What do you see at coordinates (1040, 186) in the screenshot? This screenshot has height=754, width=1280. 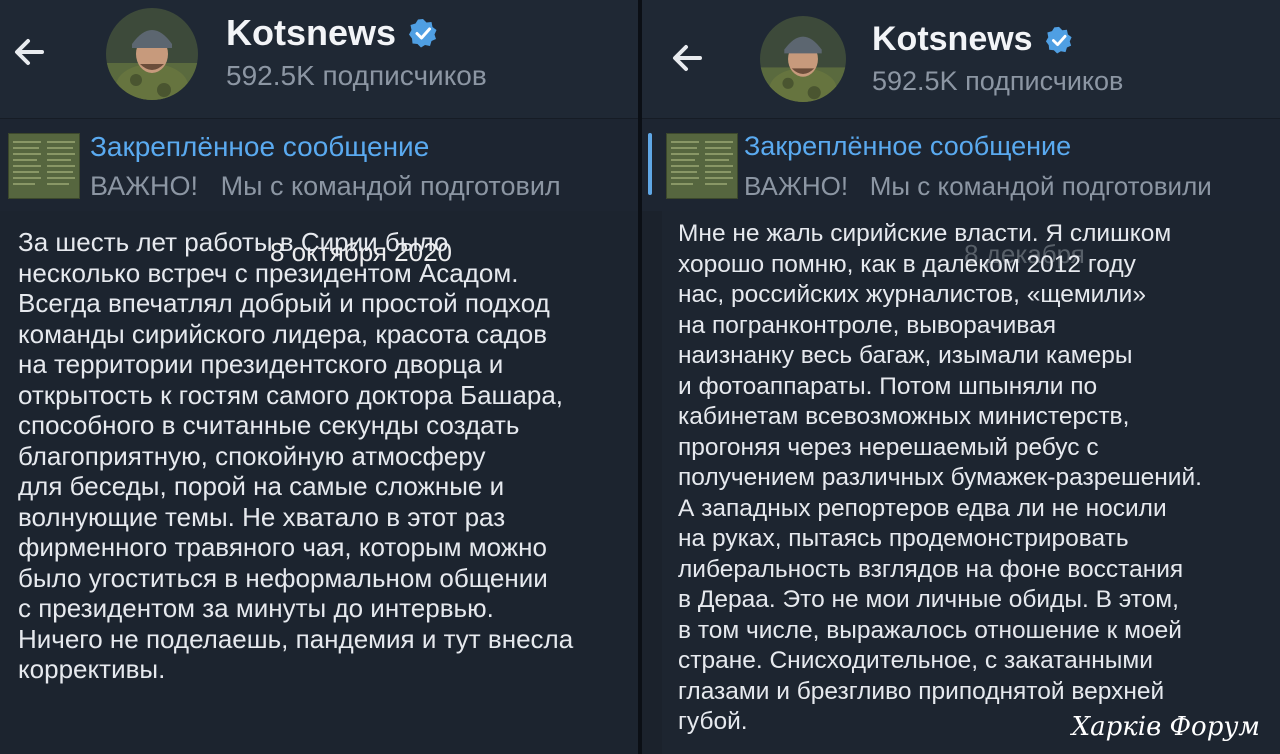 I see `pinned-preview-text: Мы с командой подготовили` at bounding box center [1040, 186].